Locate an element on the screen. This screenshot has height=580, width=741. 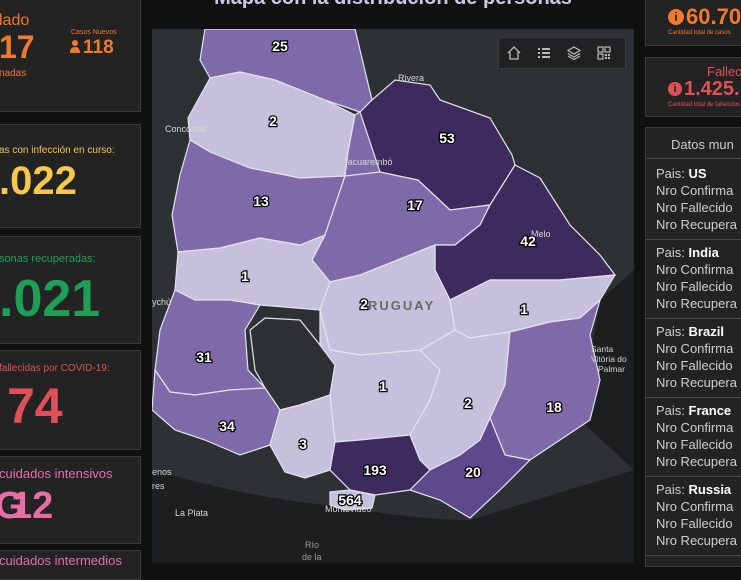
country-name-row: Pais: Brazil is located at coordinates (690, 331).